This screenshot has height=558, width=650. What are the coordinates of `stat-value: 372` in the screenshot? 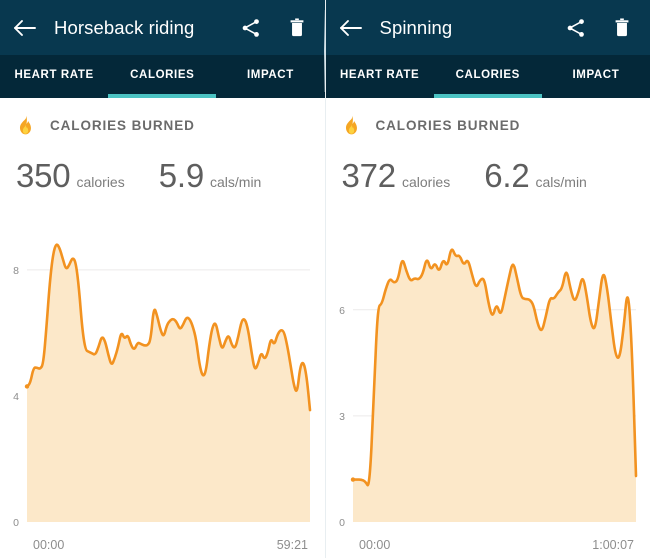 It's located at (369, 175).